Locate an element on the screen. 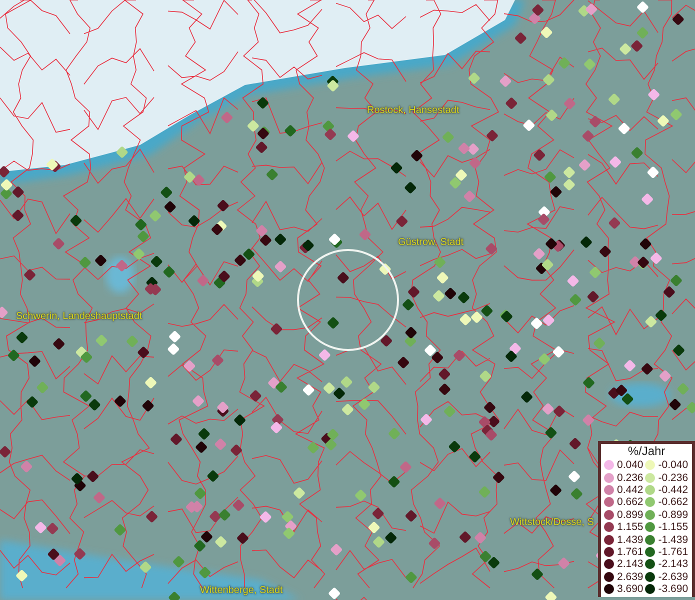 This screenshot has width=695, height=600. legend-label: 0.899 is located at coordinates (630, 514).